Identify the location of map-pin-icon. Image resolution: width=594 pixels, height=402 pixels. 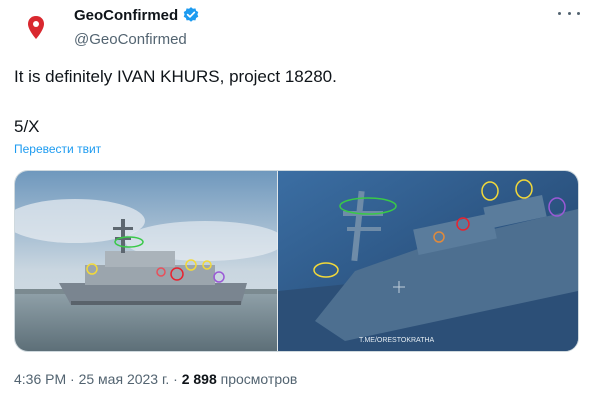
(36, 27).